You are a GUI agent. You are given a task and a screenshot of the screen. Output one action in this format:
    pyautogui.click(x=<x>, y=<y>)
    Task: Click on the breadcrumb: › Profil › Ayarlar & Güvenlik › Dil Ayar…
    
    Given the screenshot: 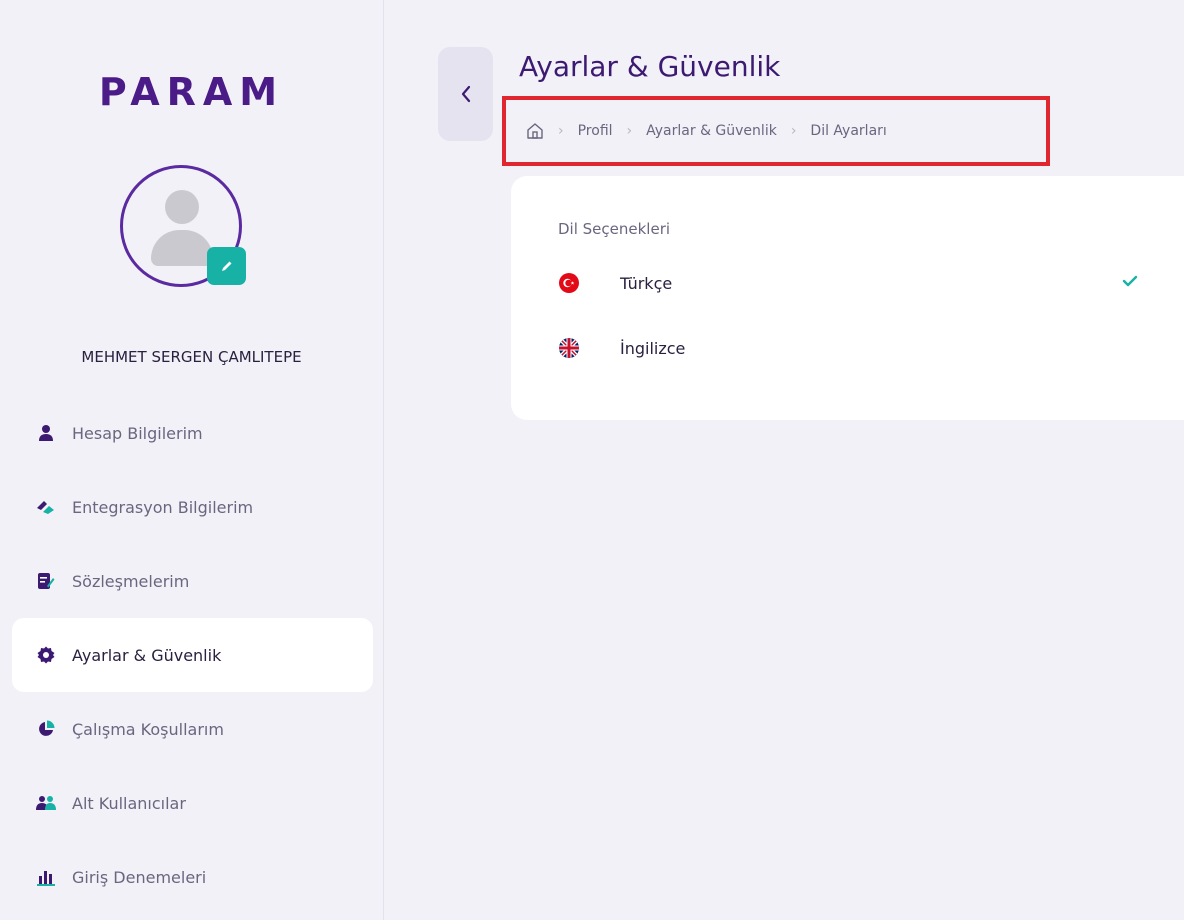 What is the action you would take?
    pyautogui.click(x=776, y=131)
    